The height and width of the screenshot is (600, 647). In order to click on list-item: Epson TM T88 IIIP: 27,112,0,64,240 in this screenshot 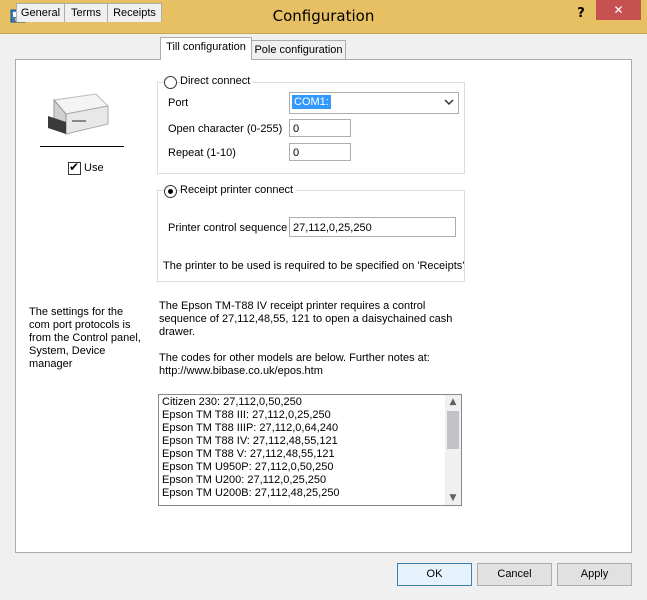, I will do `click(310, 428)`.